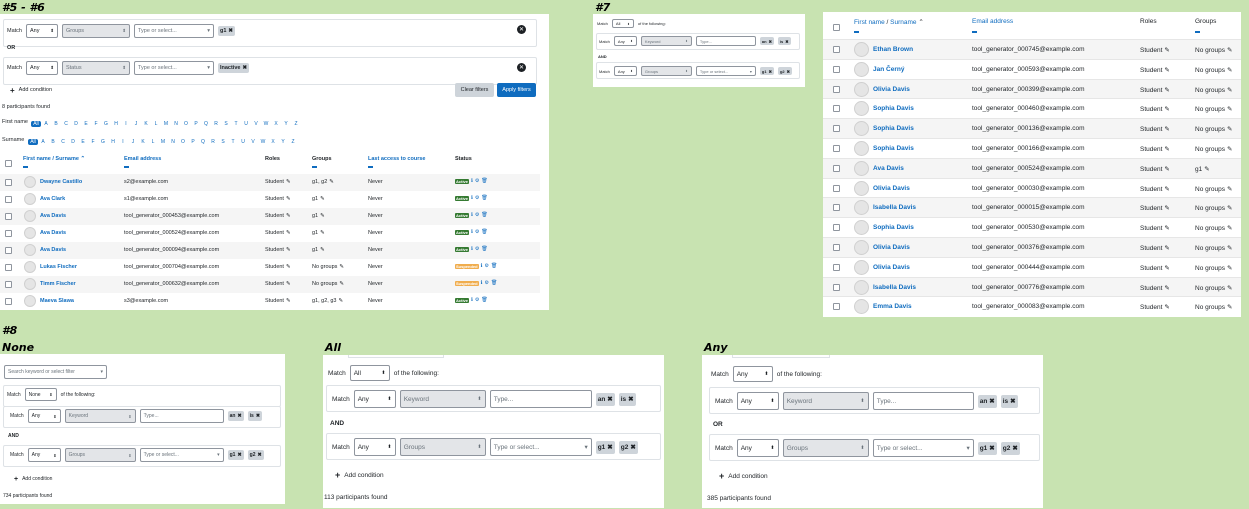 The height and width of the screenshot is (509, 1249). Describe the element at coordinates (276, 124) in the screenshot. I see `initial-x: X` at that location.